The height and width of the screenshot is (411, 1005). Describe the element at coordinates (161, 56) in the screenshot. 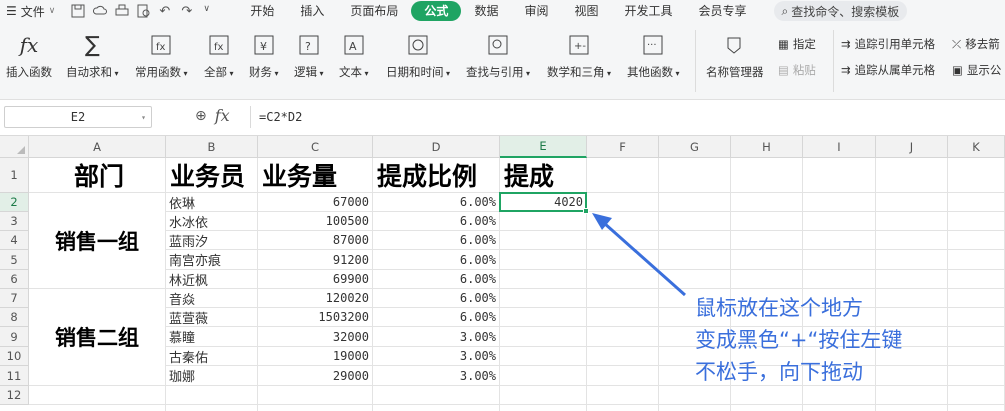

I see `common-functions-button: fx 常用函数 ▾` at that location.